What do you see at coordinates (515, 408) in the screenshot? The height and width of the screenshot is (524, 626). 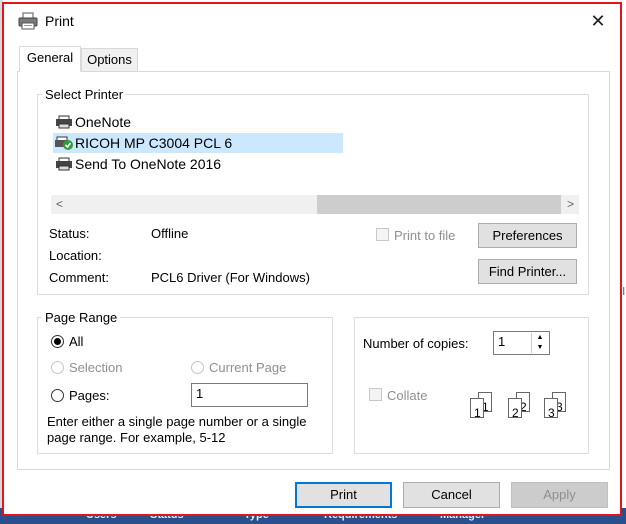 I see `collate-sheet-front: 2` at bounding box center [515, 408].